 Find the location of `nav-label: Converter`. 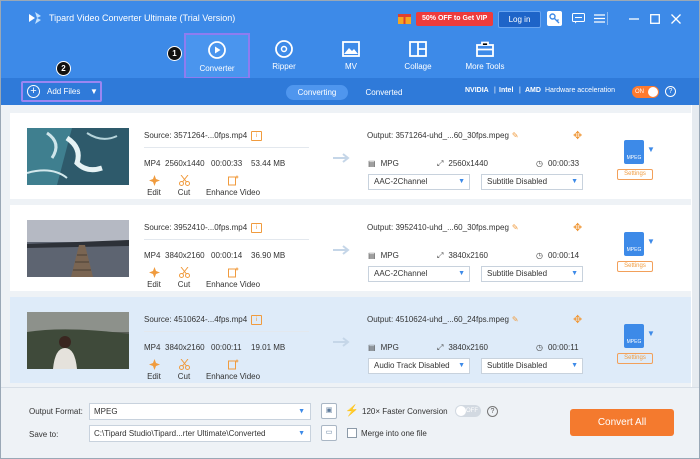

nav-label: Converter is located at coordinates (217, 68).